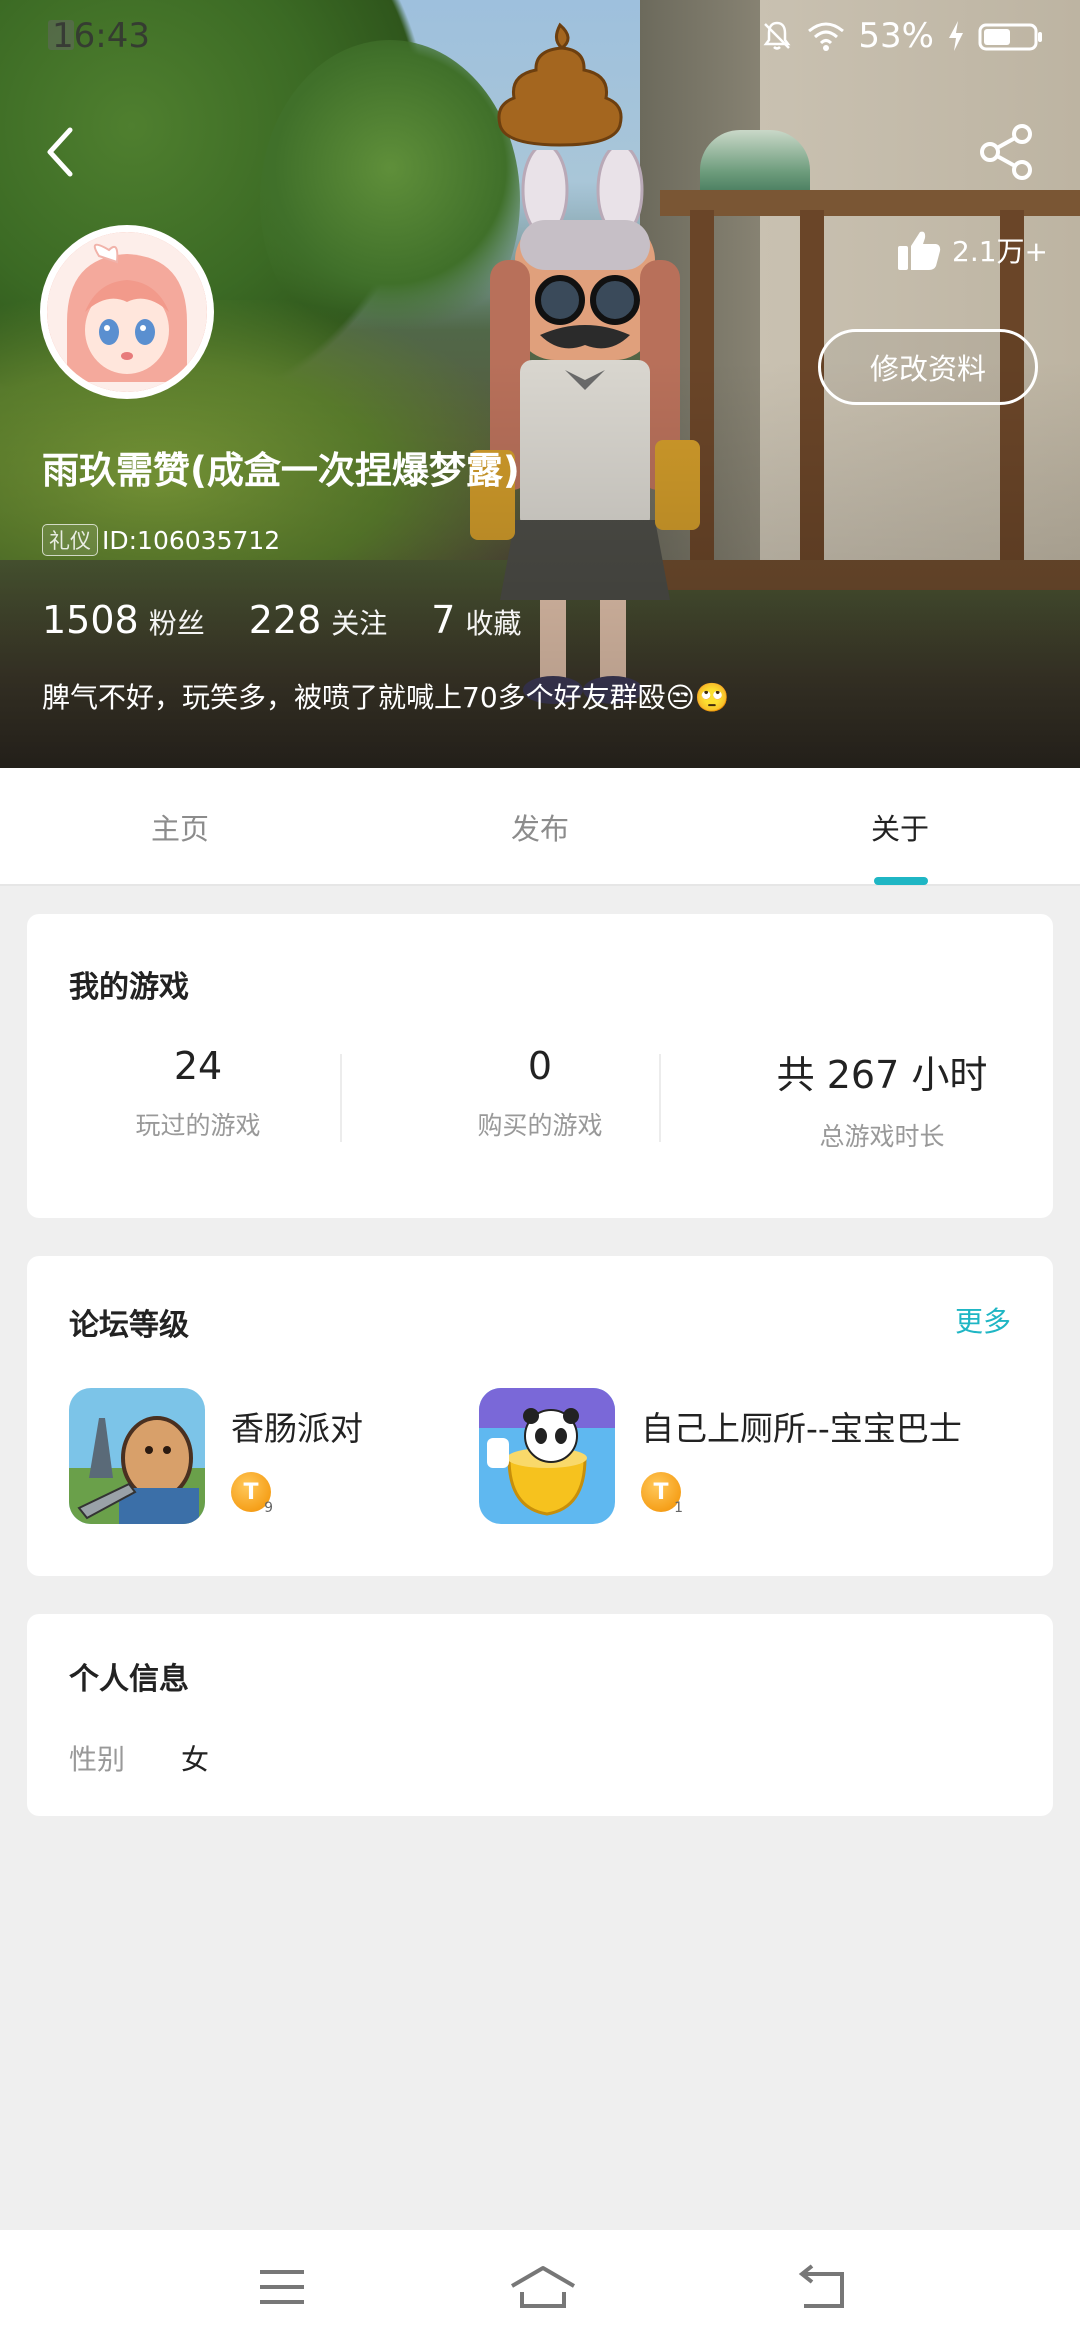  Describe the element at coordinates (139, 1758) in the screenshot. I see `gender-row: 性别 女` at that location.